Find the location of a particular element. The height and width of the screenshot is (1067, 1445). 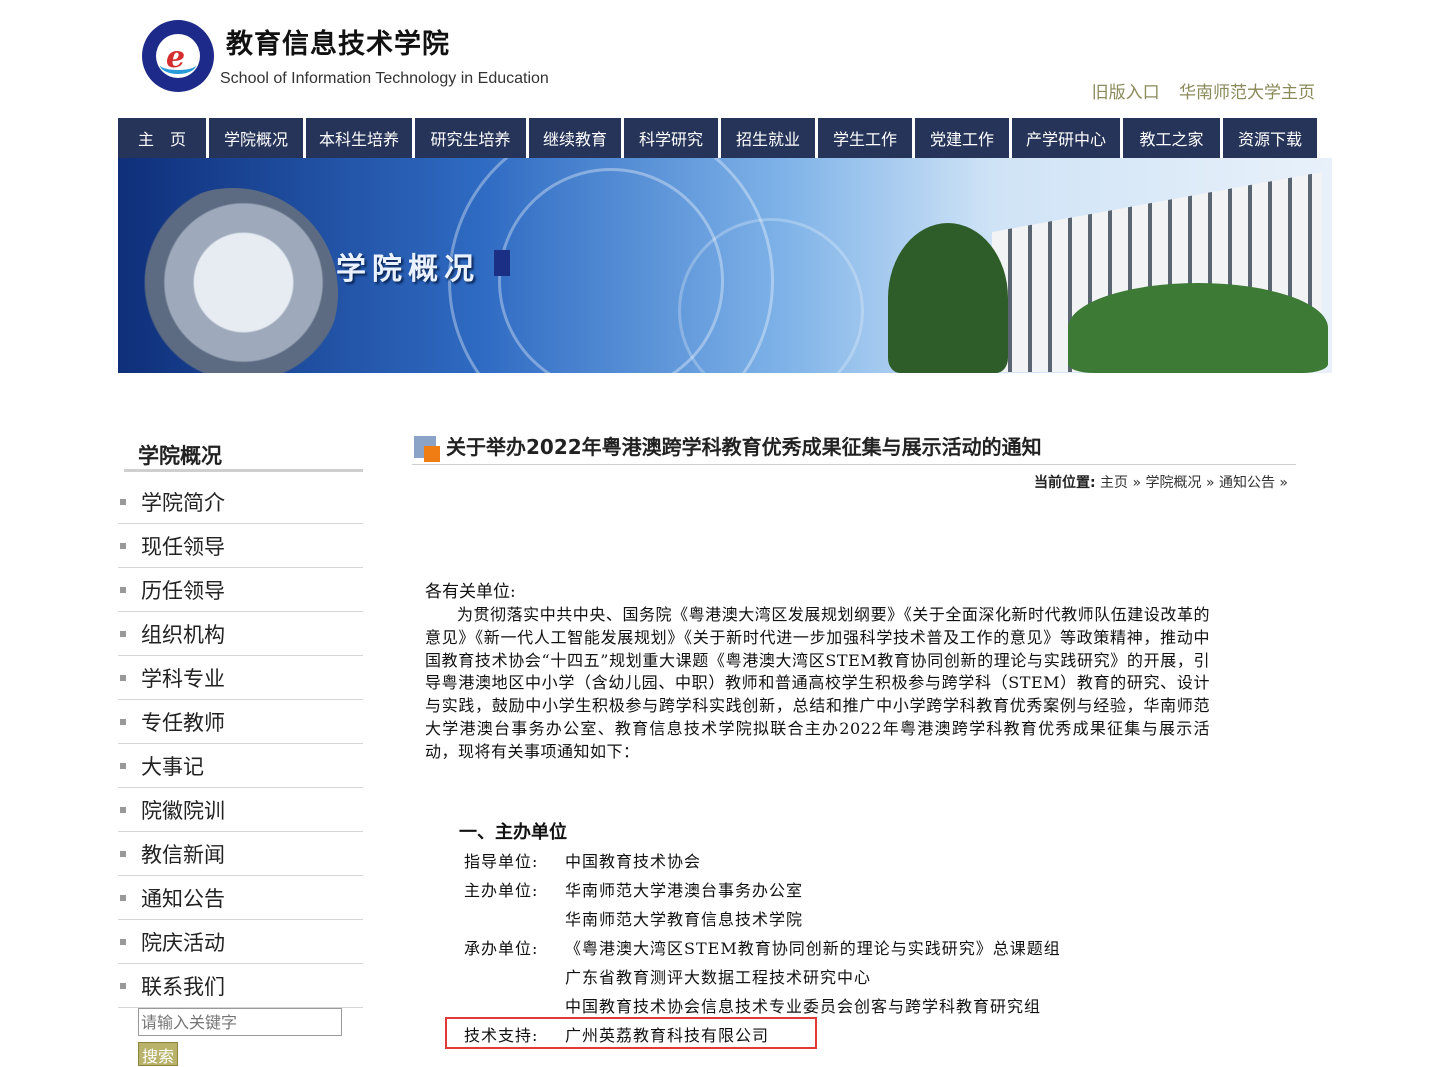

university-home-link: 华南师范大学主页 is located at coordinates (1247, 93).